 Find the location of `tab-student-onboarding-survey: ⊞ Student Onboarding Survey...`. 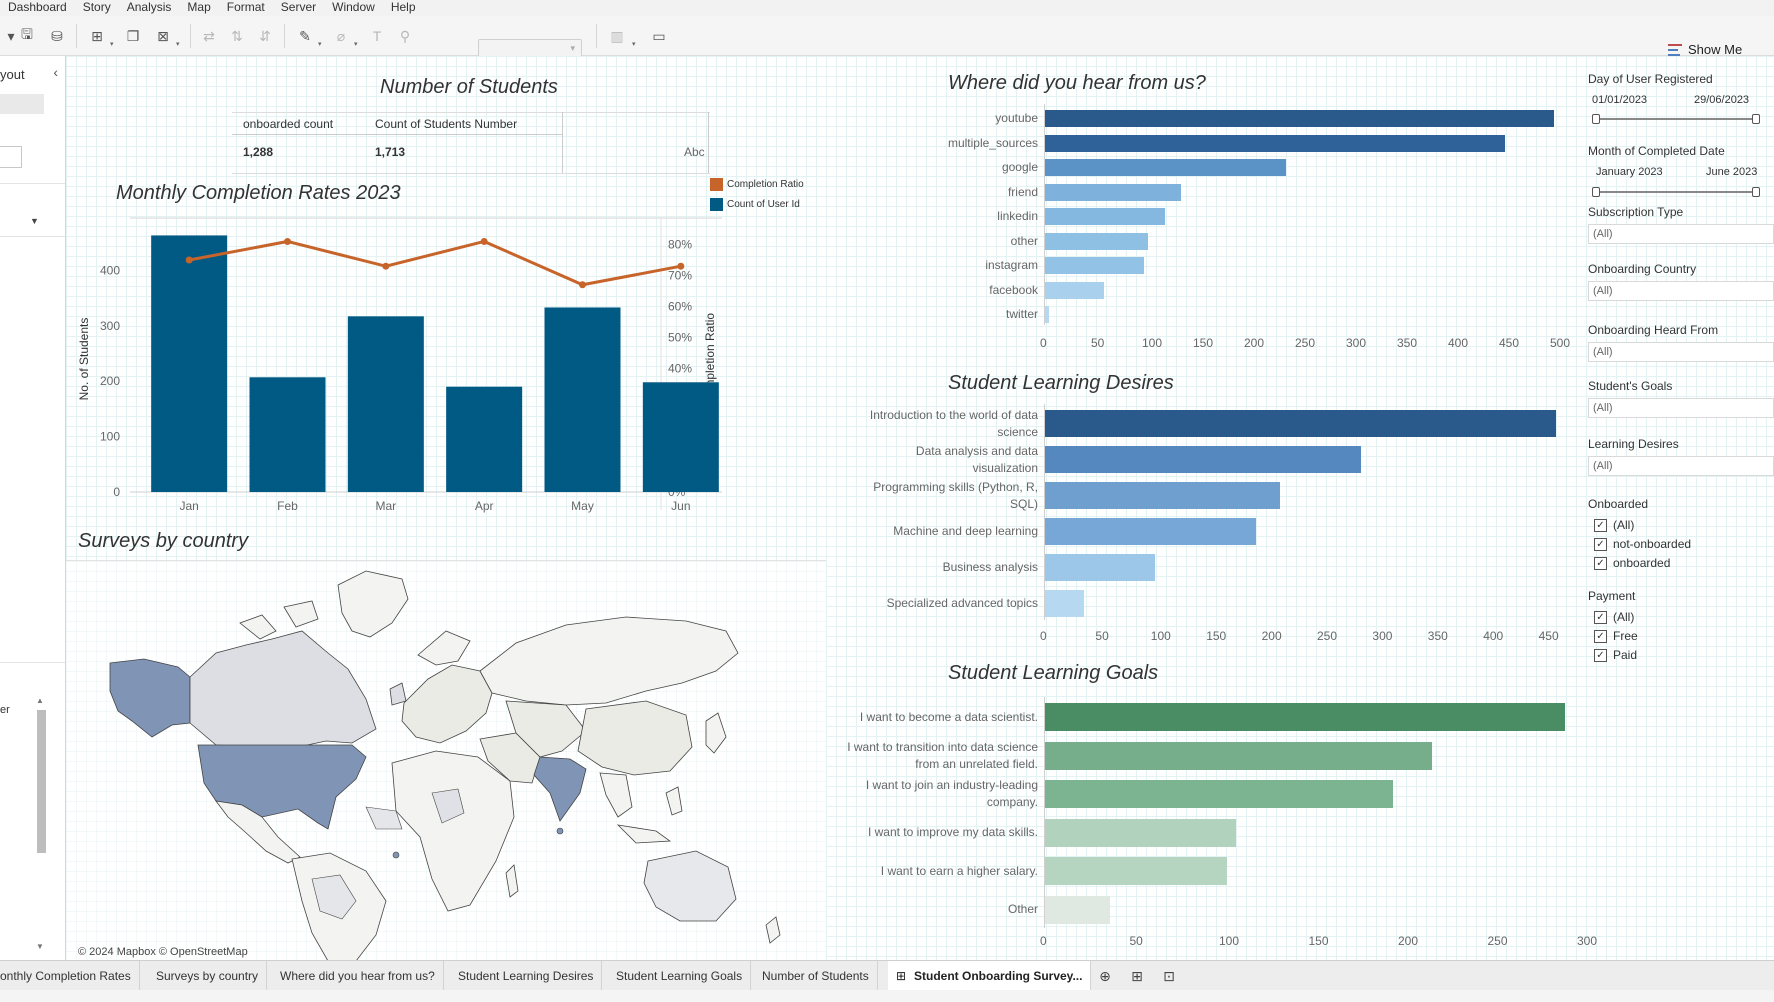

tab-student-onboarding-survey: ⊞ Student Onboarding Survey... is located at coordinates (990, 976).